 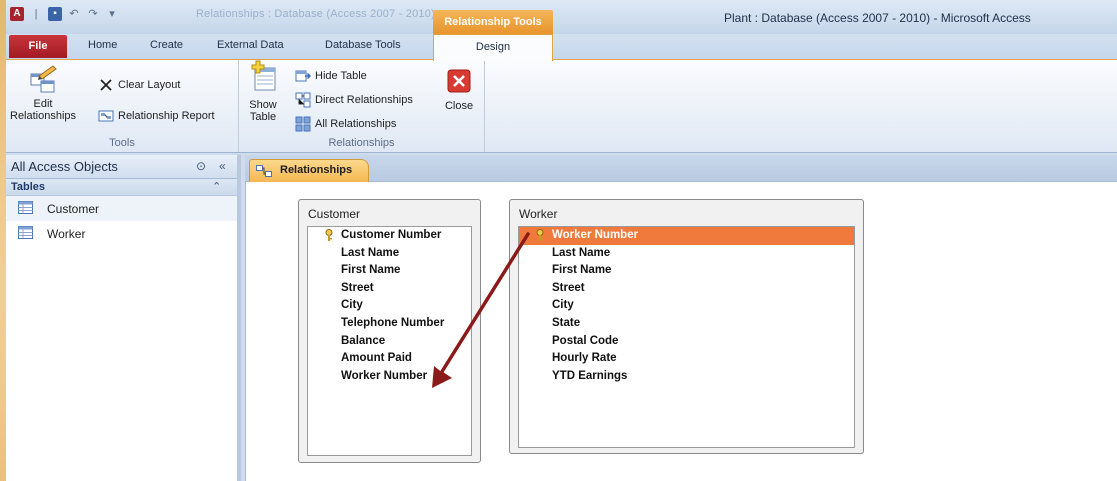 I want to click on tab-design: Design, so click(x=493, y=47).